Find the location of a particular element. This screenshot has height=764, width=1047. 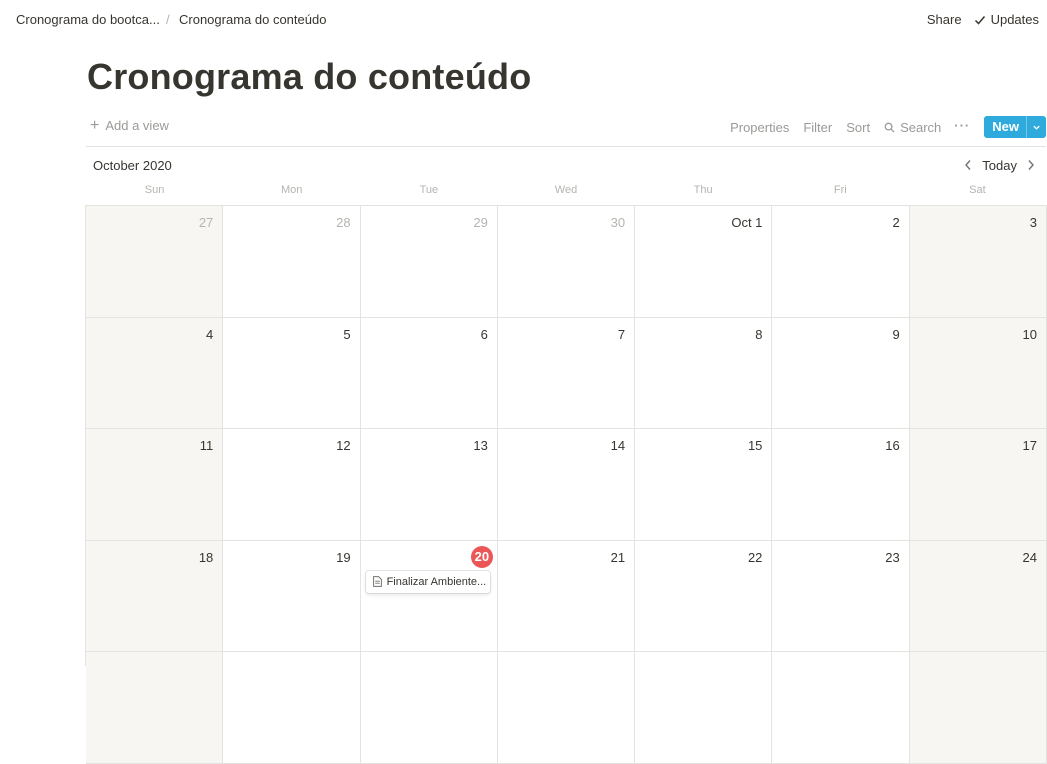

chevron-down-icon is located at coordinates (1036, 127).